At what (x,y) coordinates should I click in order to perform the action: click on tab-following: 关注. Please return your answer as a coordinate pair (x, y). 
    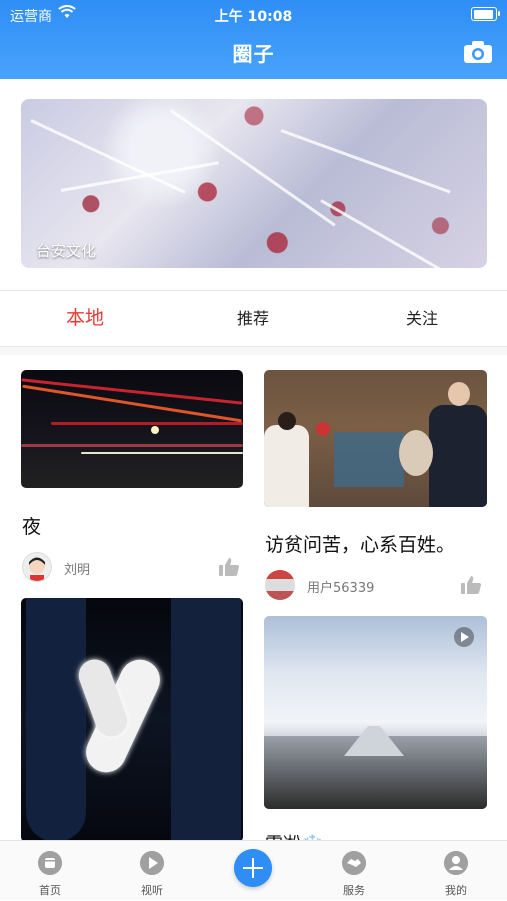
    Looking at the image, I should click on (422, 318).